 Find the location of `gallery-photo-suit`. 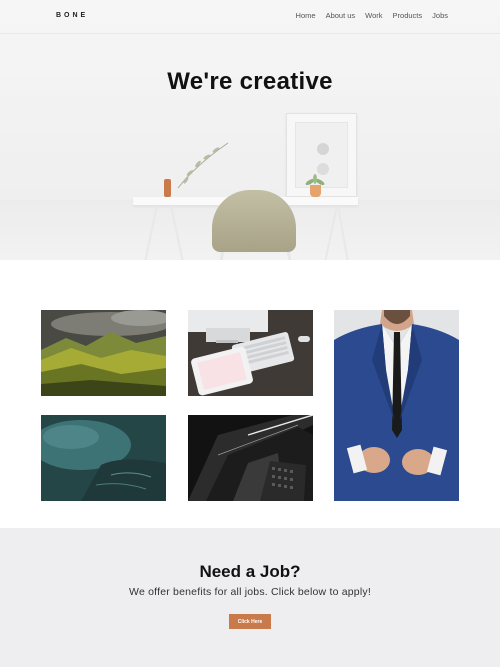

gallery-photo-suit is located at coordinates (396, 405).